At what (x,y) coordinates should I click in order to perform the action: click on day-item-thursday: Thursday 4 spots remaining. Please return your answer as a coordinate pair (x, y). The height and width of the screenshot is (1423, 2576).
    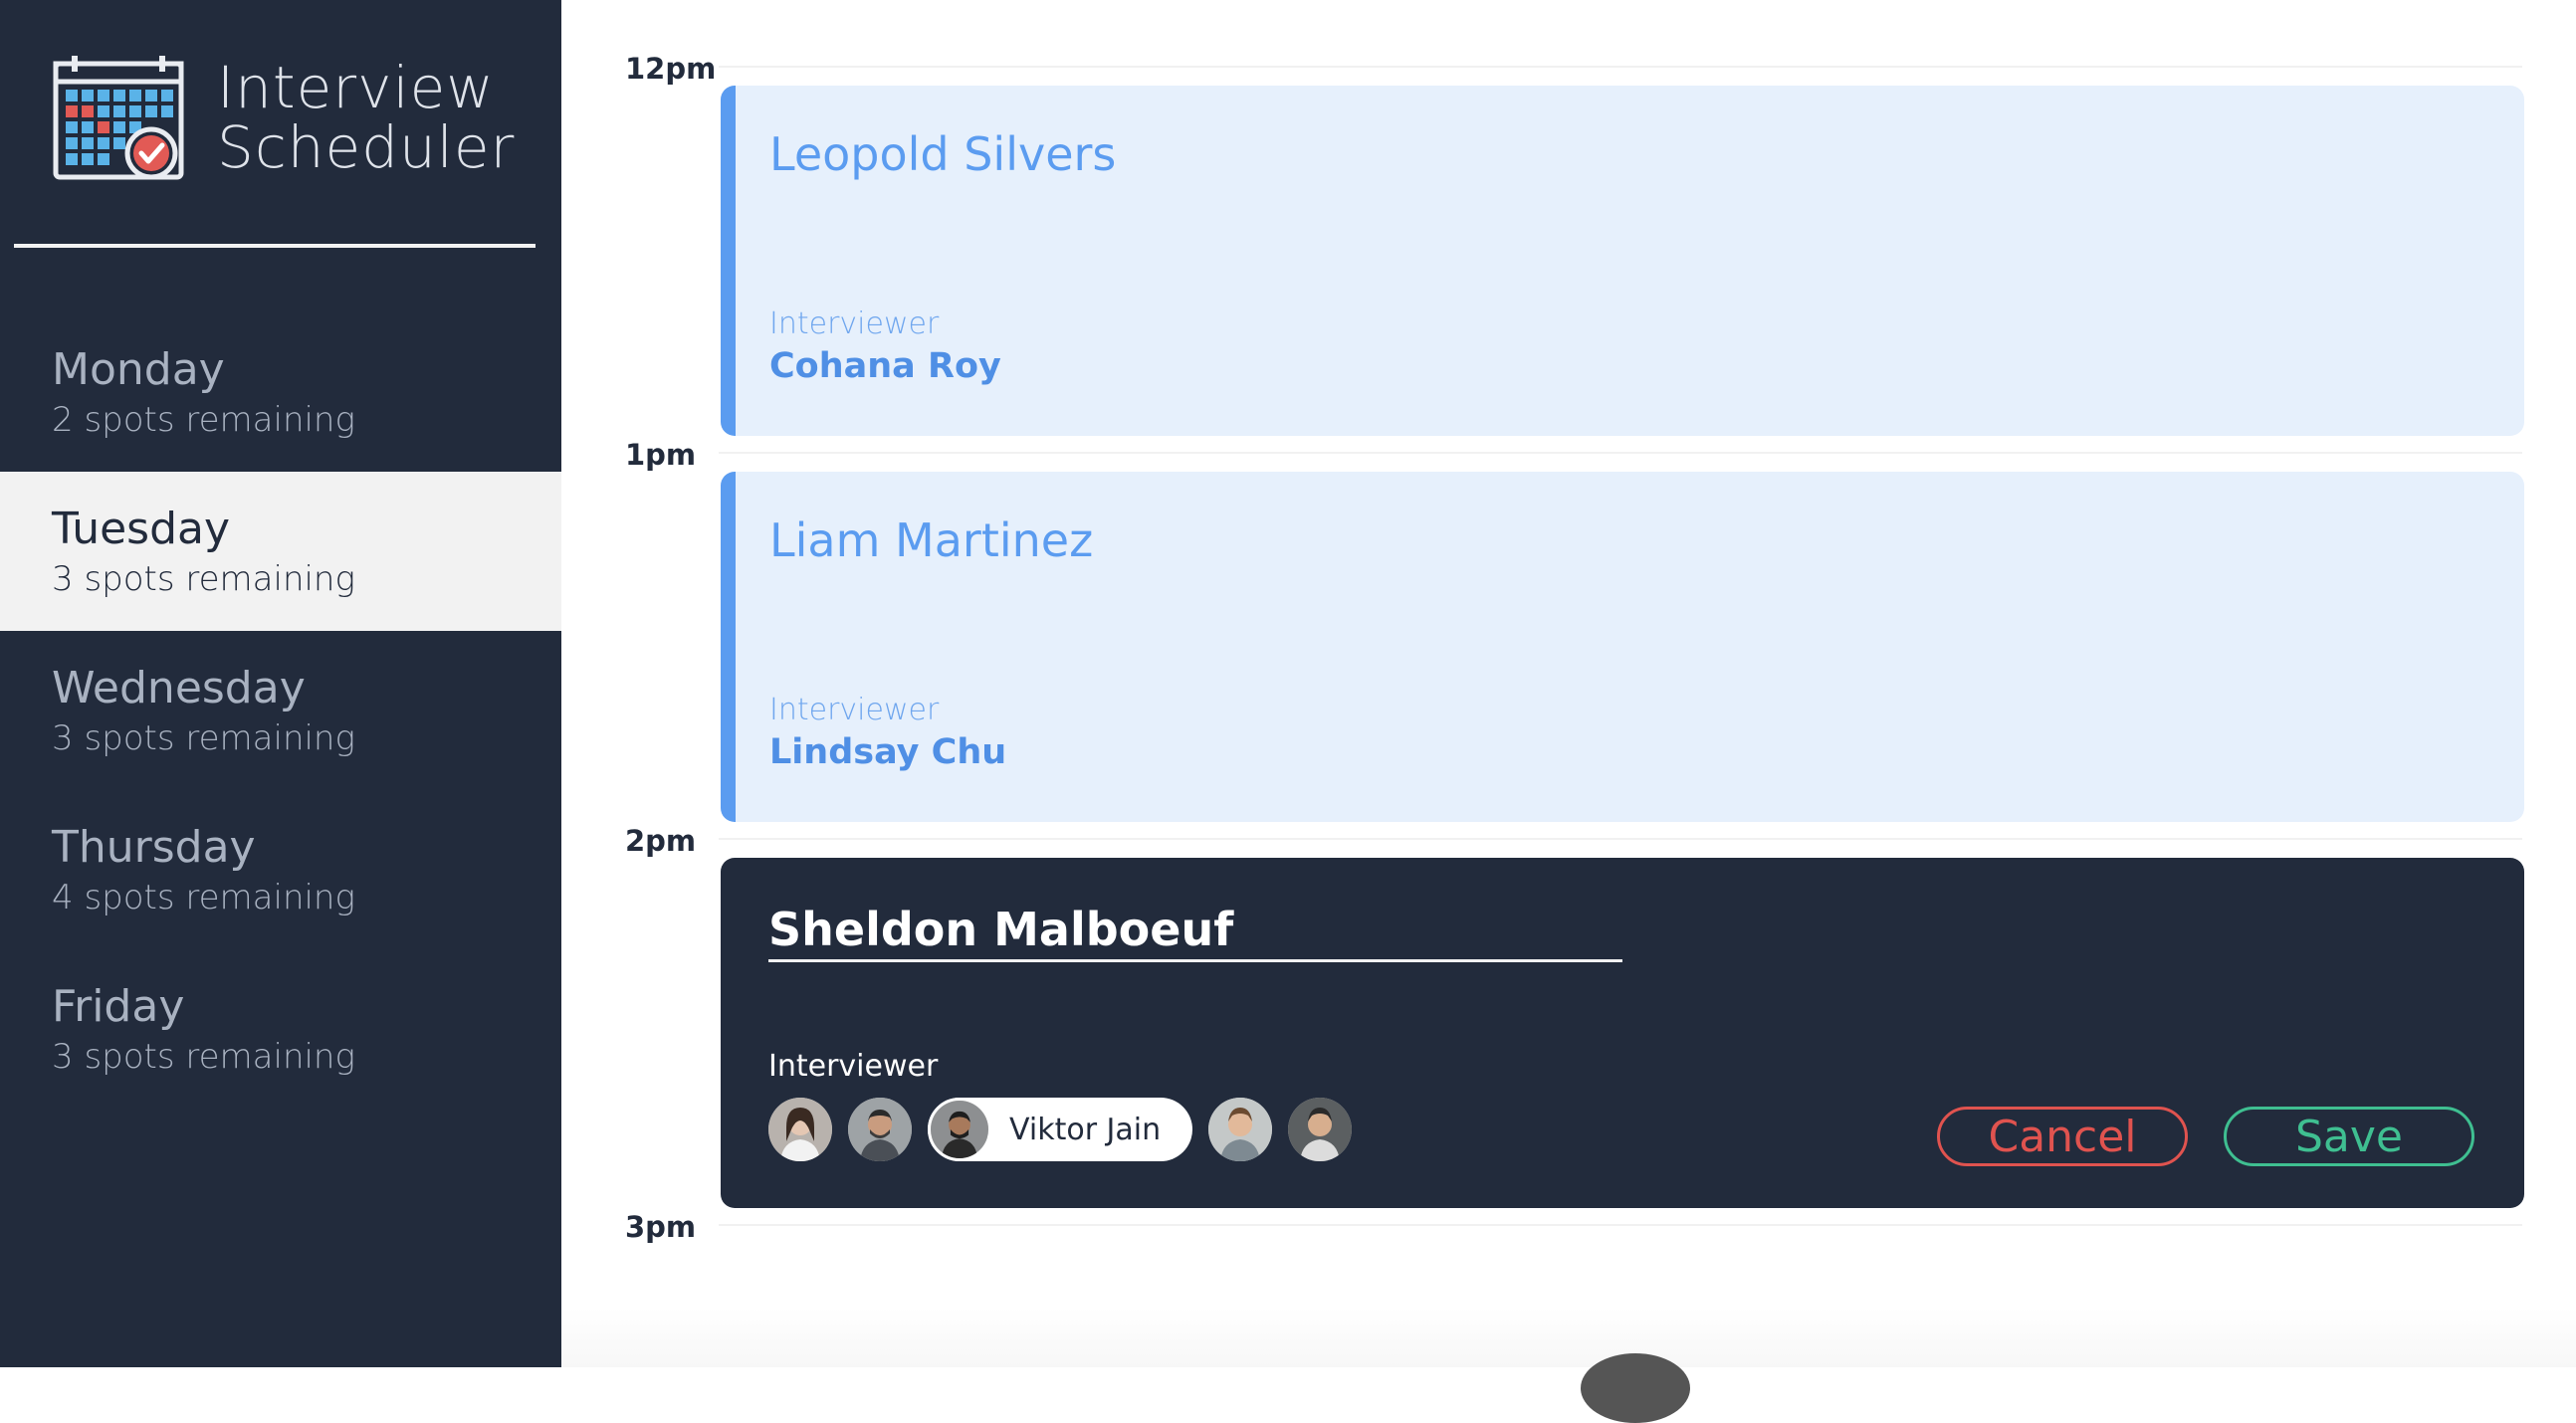
    Looking at the image, I should click on (280, 869).